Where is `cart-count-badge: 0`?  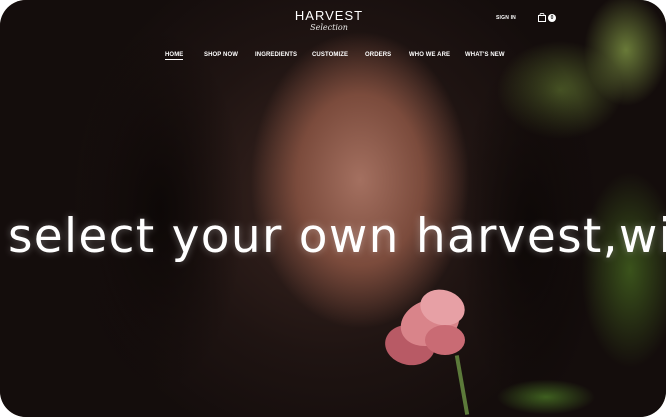
cart-count-badge: 0 is located at coordinates (552, 17).